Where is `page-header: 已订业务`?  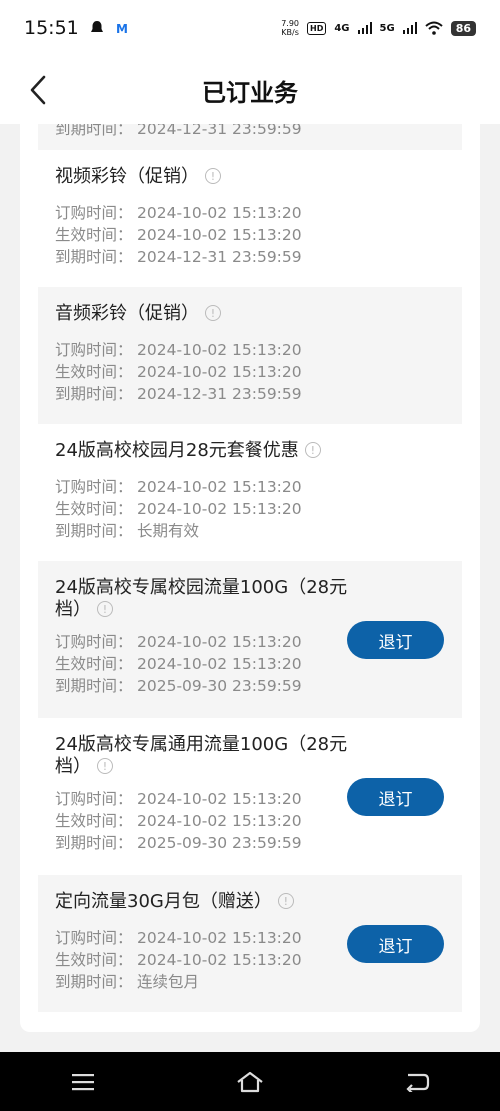 page-header: 已订业务 is located at coordinates (250, 90).